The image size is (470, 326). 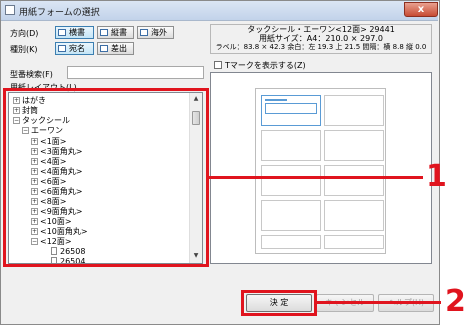 I want to click on orientation-yoko-button: 横書, so click(x=74, y=32).